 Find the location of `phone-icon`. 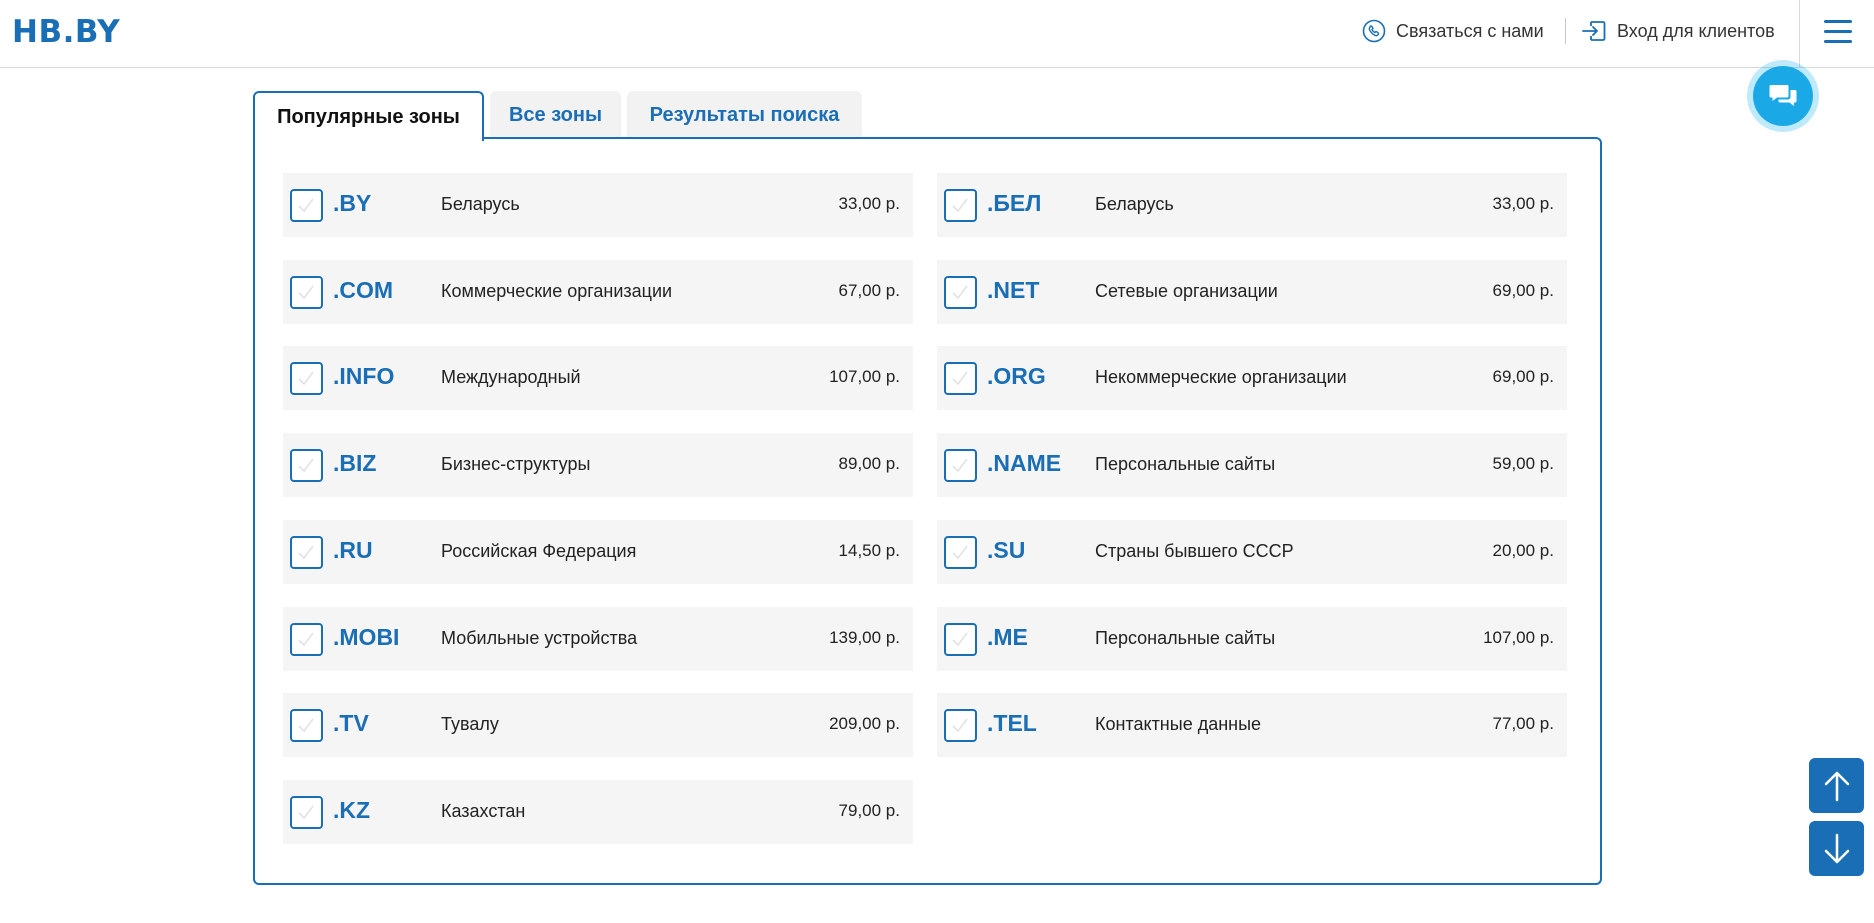

phone-icon is located at coordinates (1374, 31).